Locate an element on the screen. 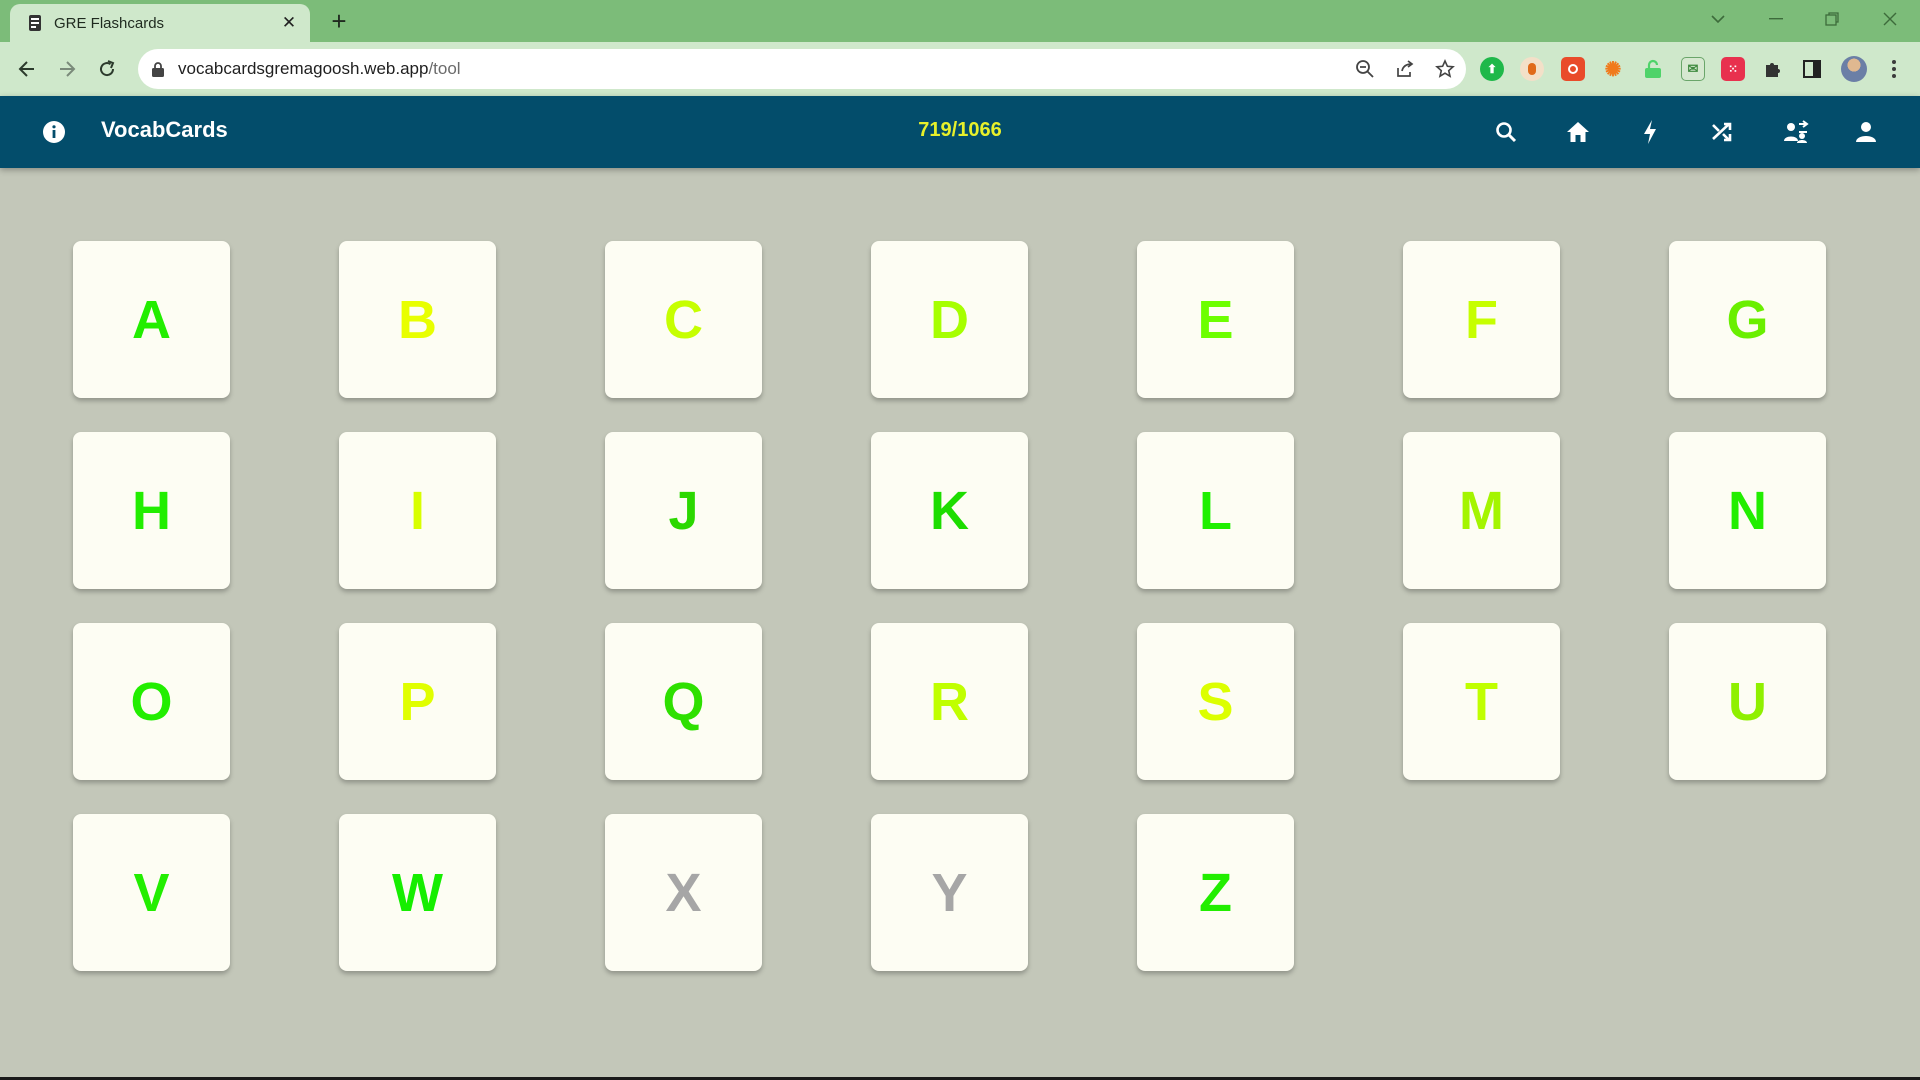  side-panel-icon is located at coordinates (1812, 69).